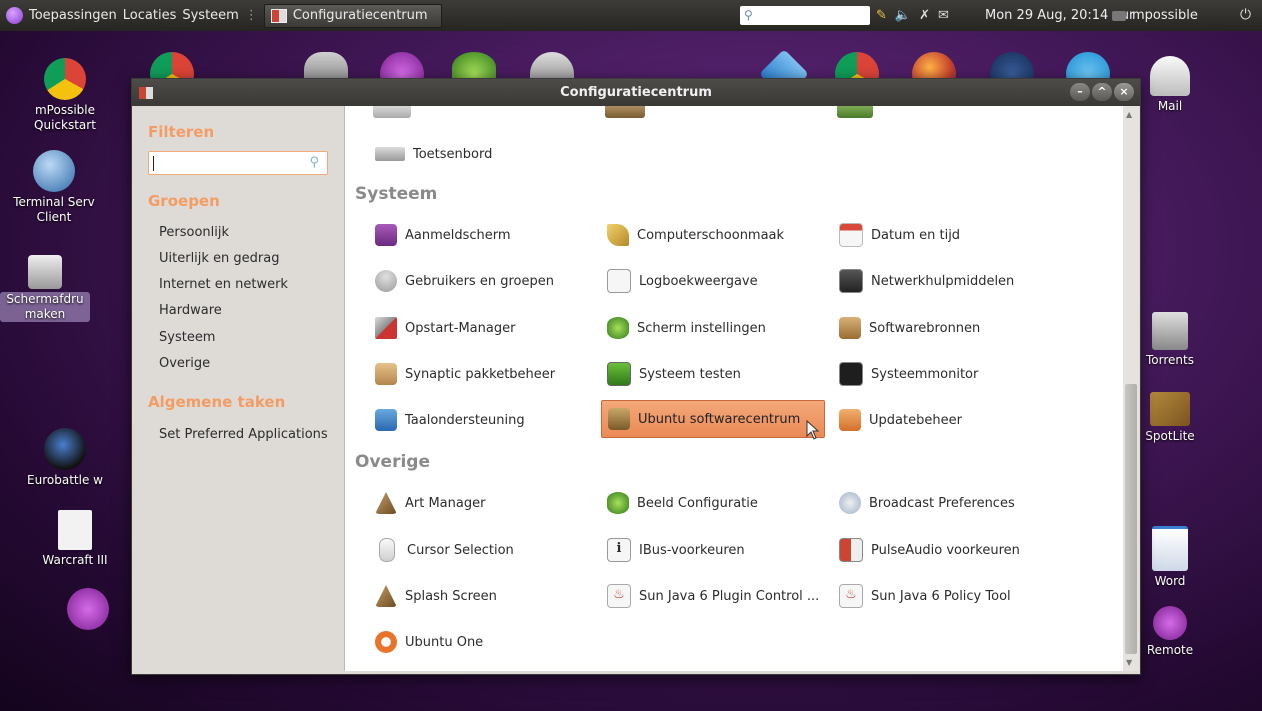 The width and height of the screenshot is (1262, 711). Describe the element at coordinates (150, 15) in the screenshot. I see `menu-places: Locaties` at that location.